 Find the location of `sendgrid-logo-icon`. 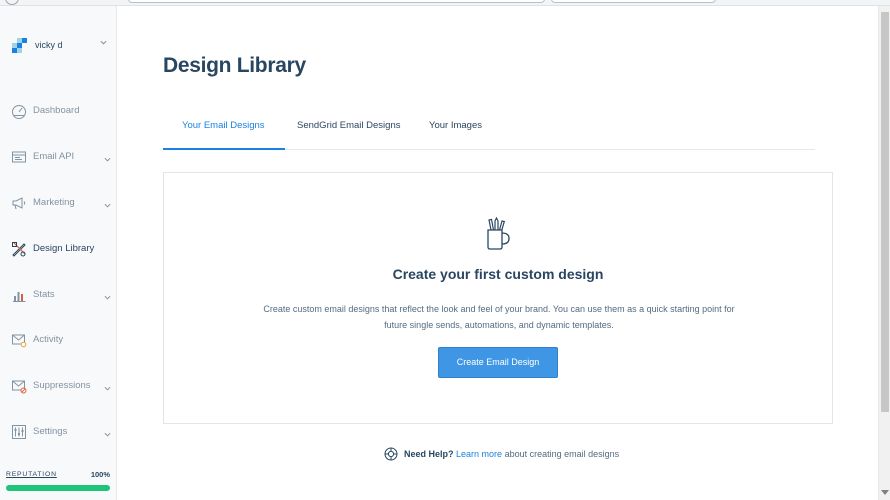

sendgrid-logo-icon is located at coordinates (20, 46).